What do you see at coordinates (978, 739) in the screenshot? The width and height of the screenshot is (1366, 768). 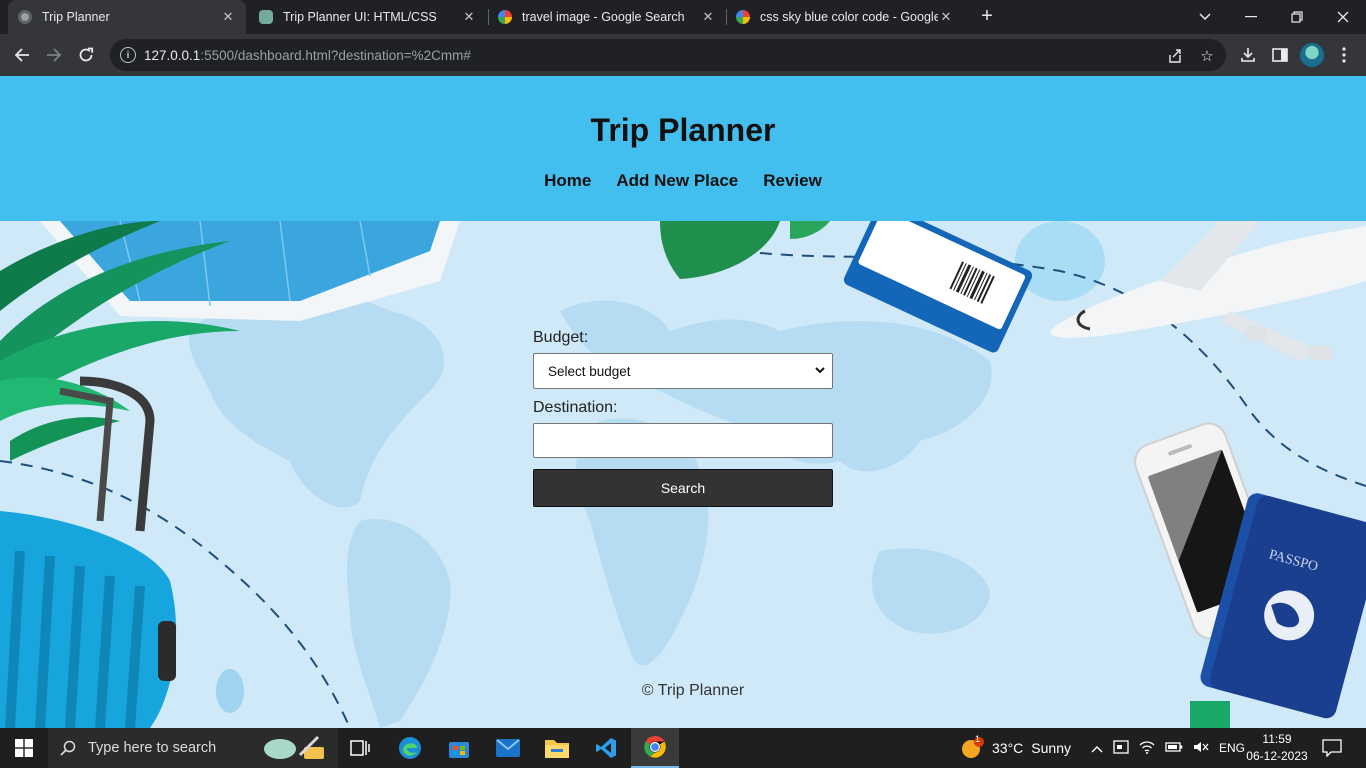 I see `weather-badge: 1` at bounding box center [978, 739].